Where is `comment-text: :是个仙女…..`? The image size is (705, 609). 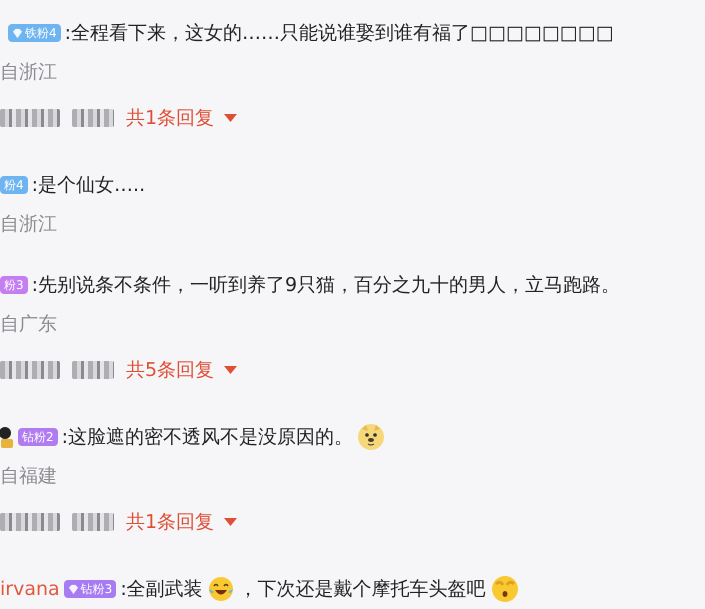
comment-text: :是个仙女….. is located at coordinates (89, 185).